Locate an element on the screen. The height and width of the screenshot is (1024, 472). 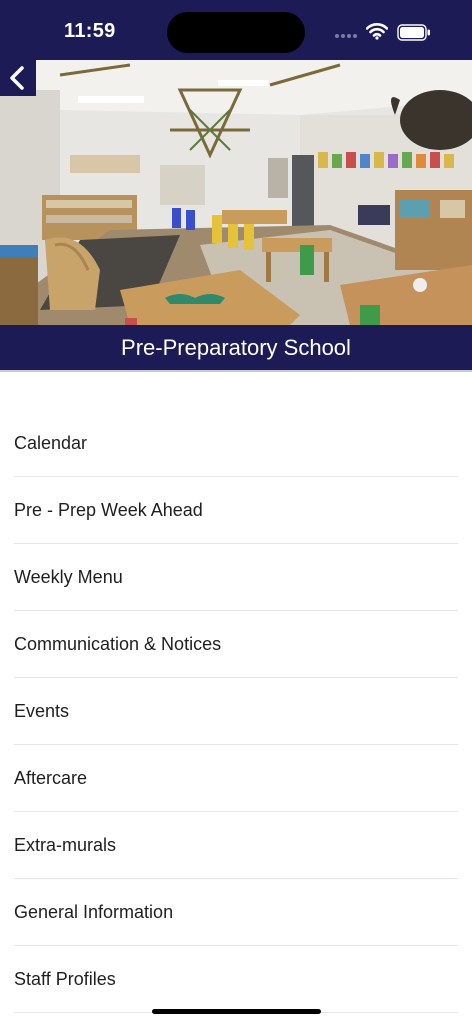
page-title: Pre-Preparatory School is located at coordinates (236, 348).